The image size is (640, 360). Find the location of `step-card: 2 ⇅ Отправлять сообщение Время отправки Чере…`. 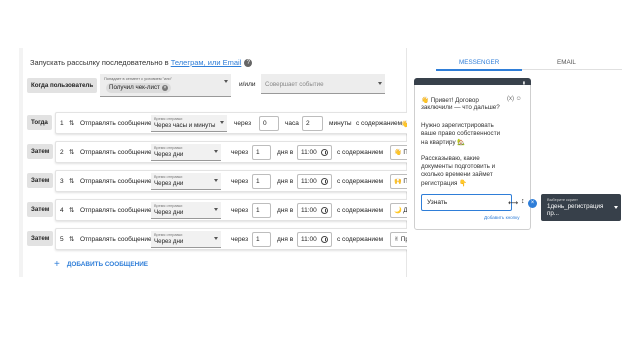

step-card: 2 ⇅ Отправлять сообщение Время отправки Чере… is located at coordinates (235, 152).